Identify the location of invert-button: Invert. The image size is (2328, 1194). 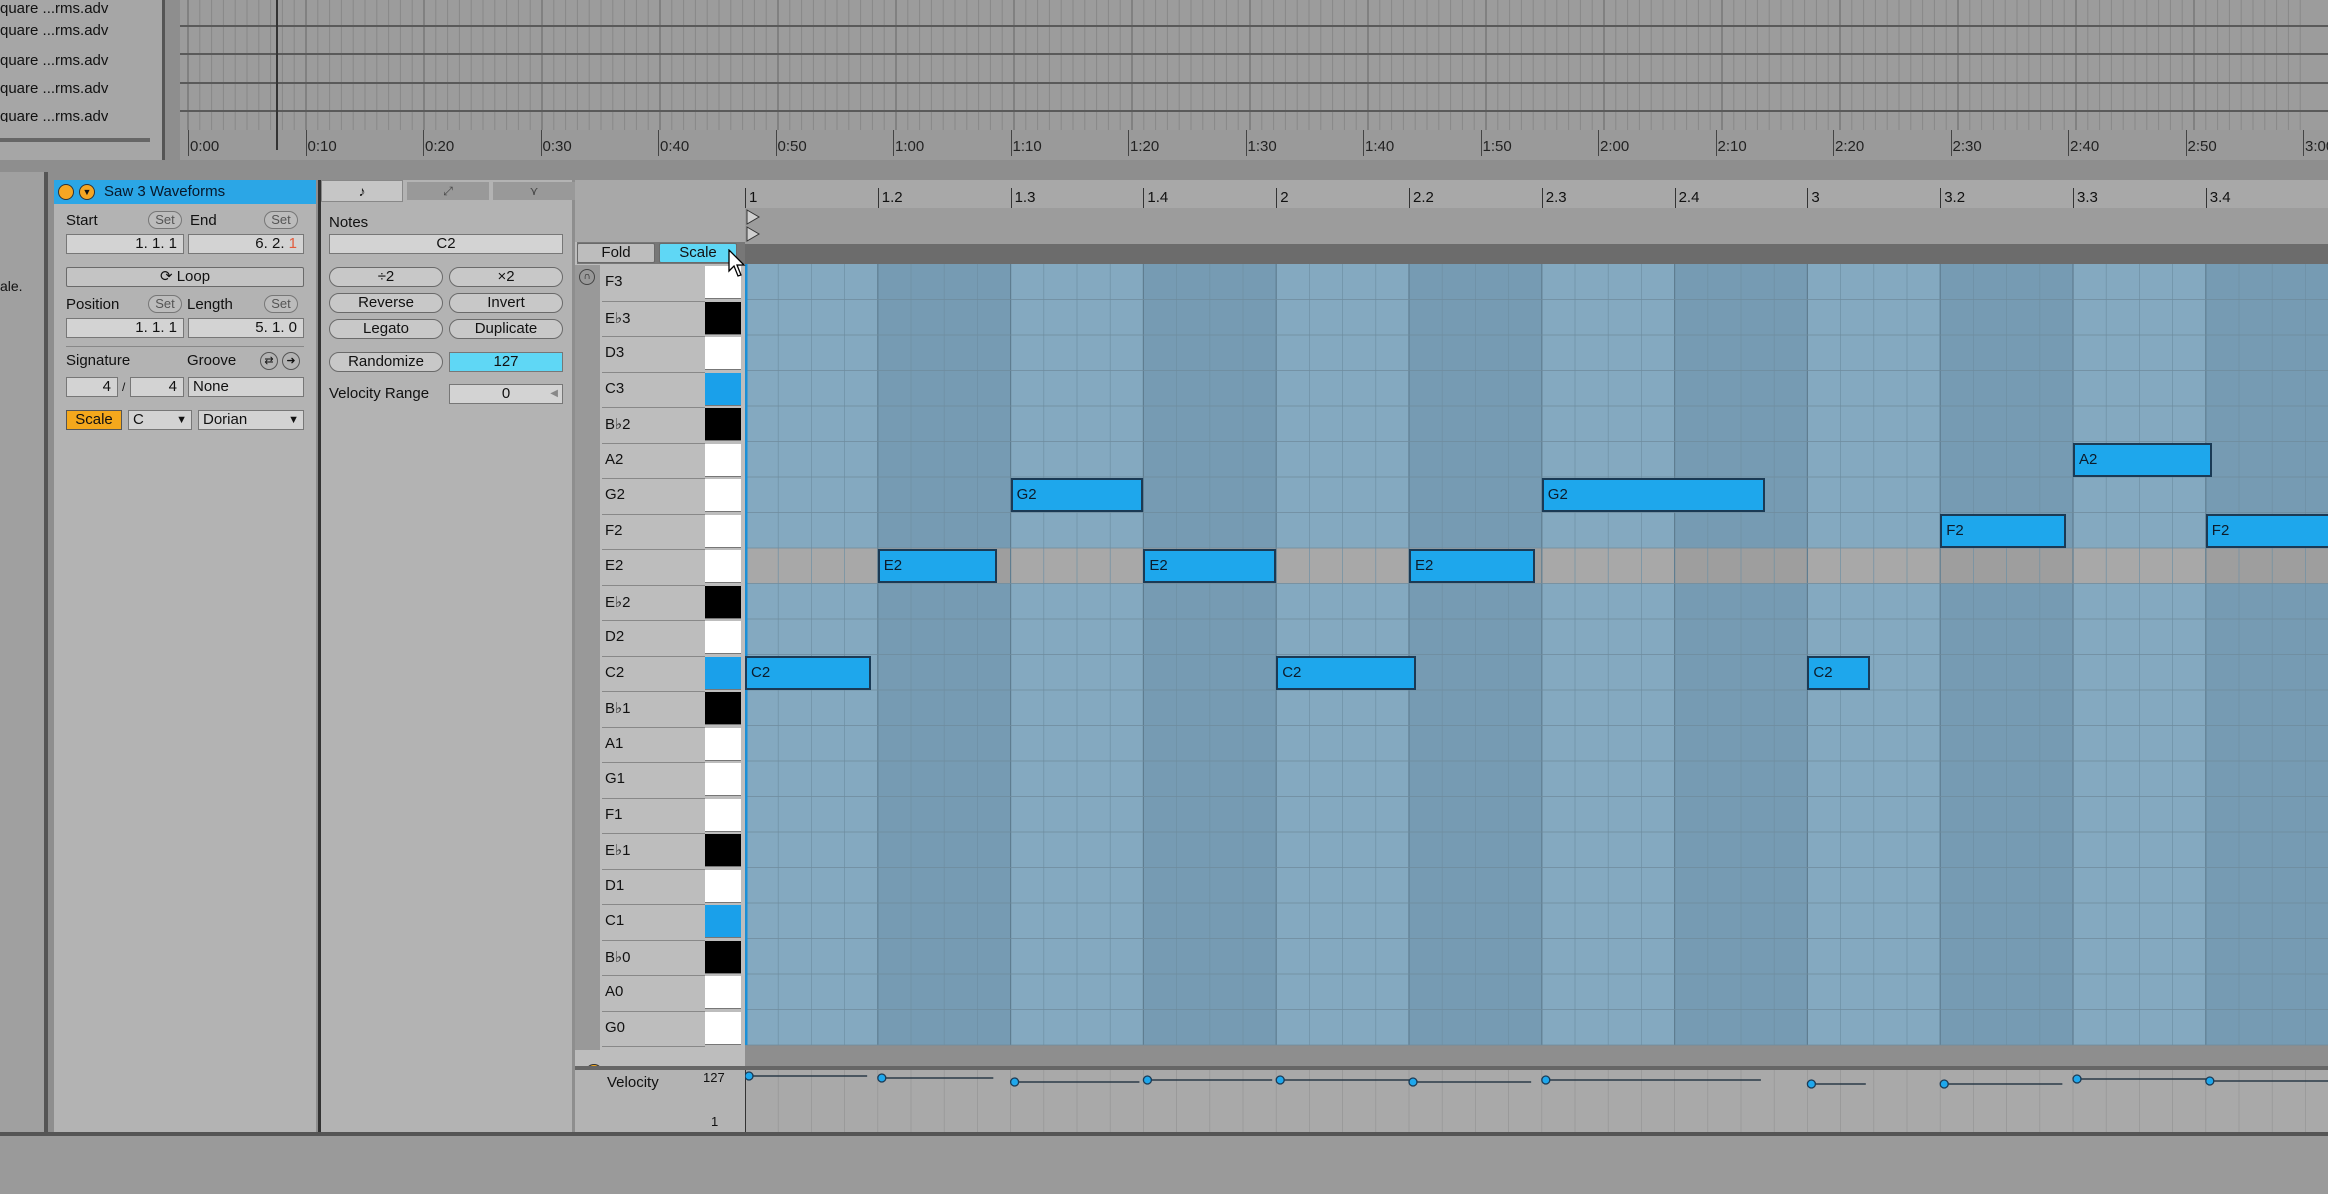
(506, 303).